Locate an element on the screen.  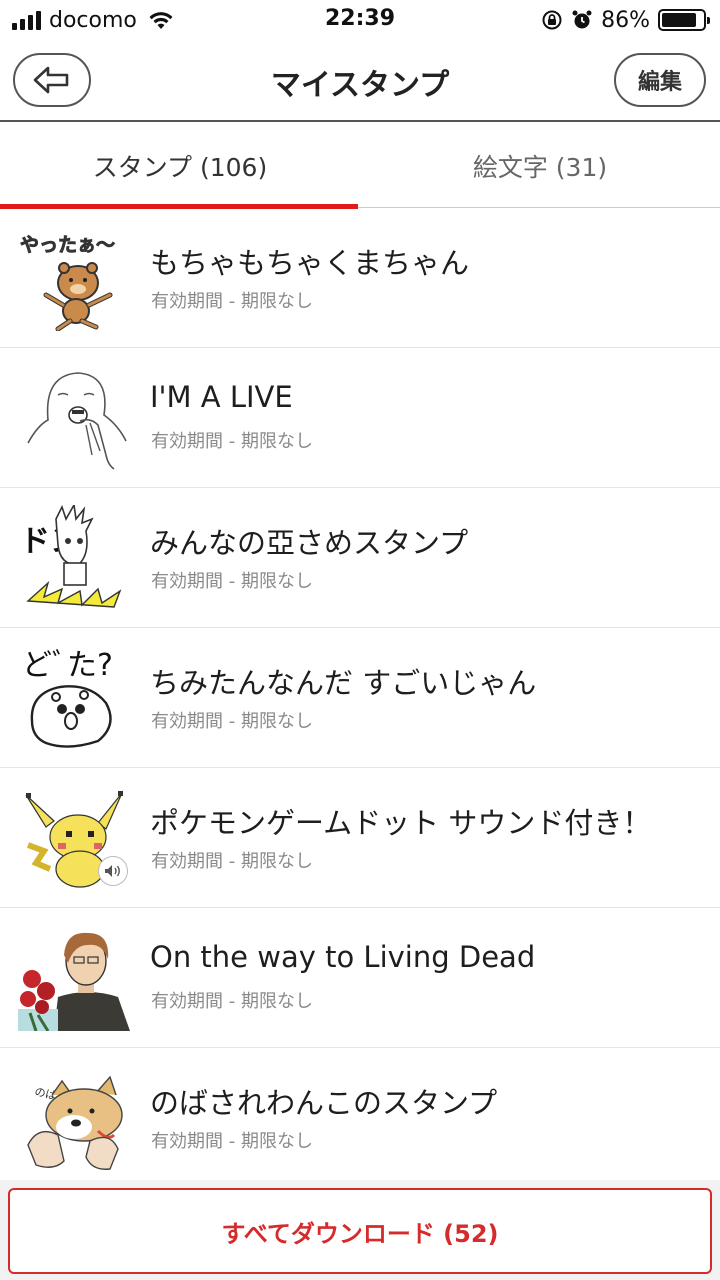
list-item: のばず のばされわんこのスタンプ 有効期間 - 期限なし is located at coordinates (360, 1118).